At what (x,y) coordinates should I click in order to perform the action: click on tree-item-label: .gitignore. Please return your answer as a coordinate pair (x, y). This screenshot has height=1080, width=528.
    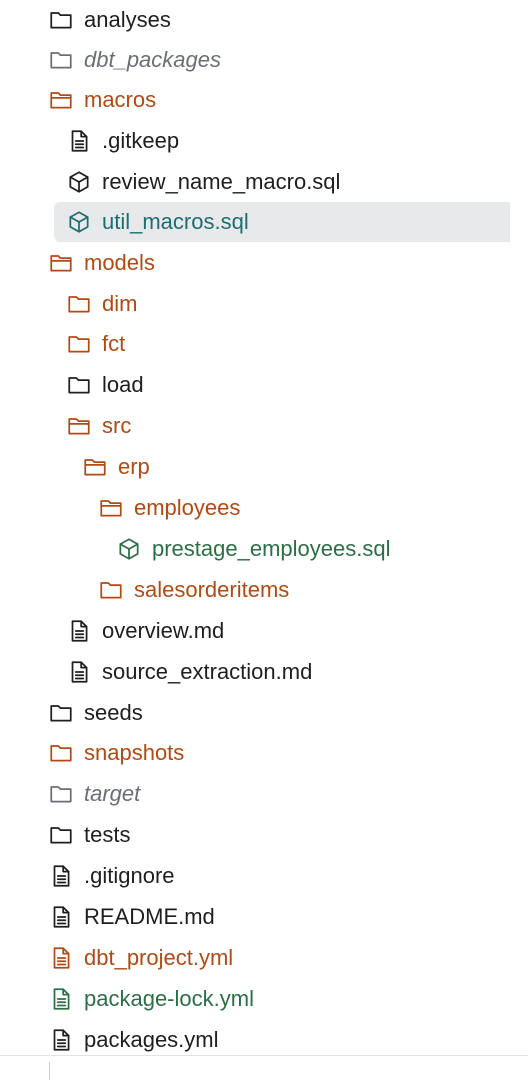
    Looking at the image, I should click on (129, 875).